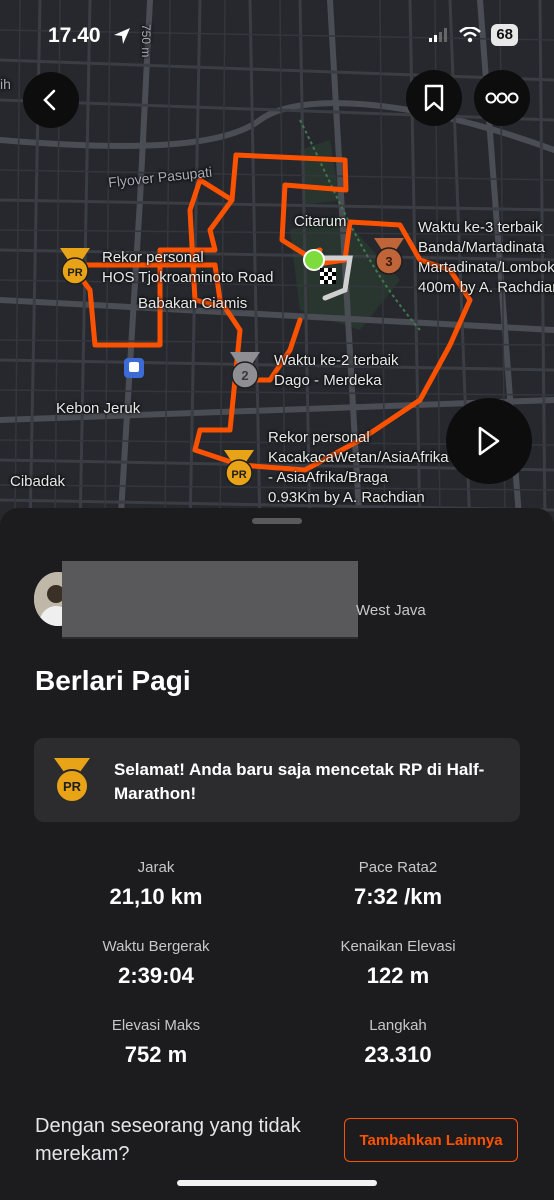 This screenshot has width=554, height=1200. Describe the element at coordinates (277, 1183) in the screenshot. I see `home-indicator` at that location.